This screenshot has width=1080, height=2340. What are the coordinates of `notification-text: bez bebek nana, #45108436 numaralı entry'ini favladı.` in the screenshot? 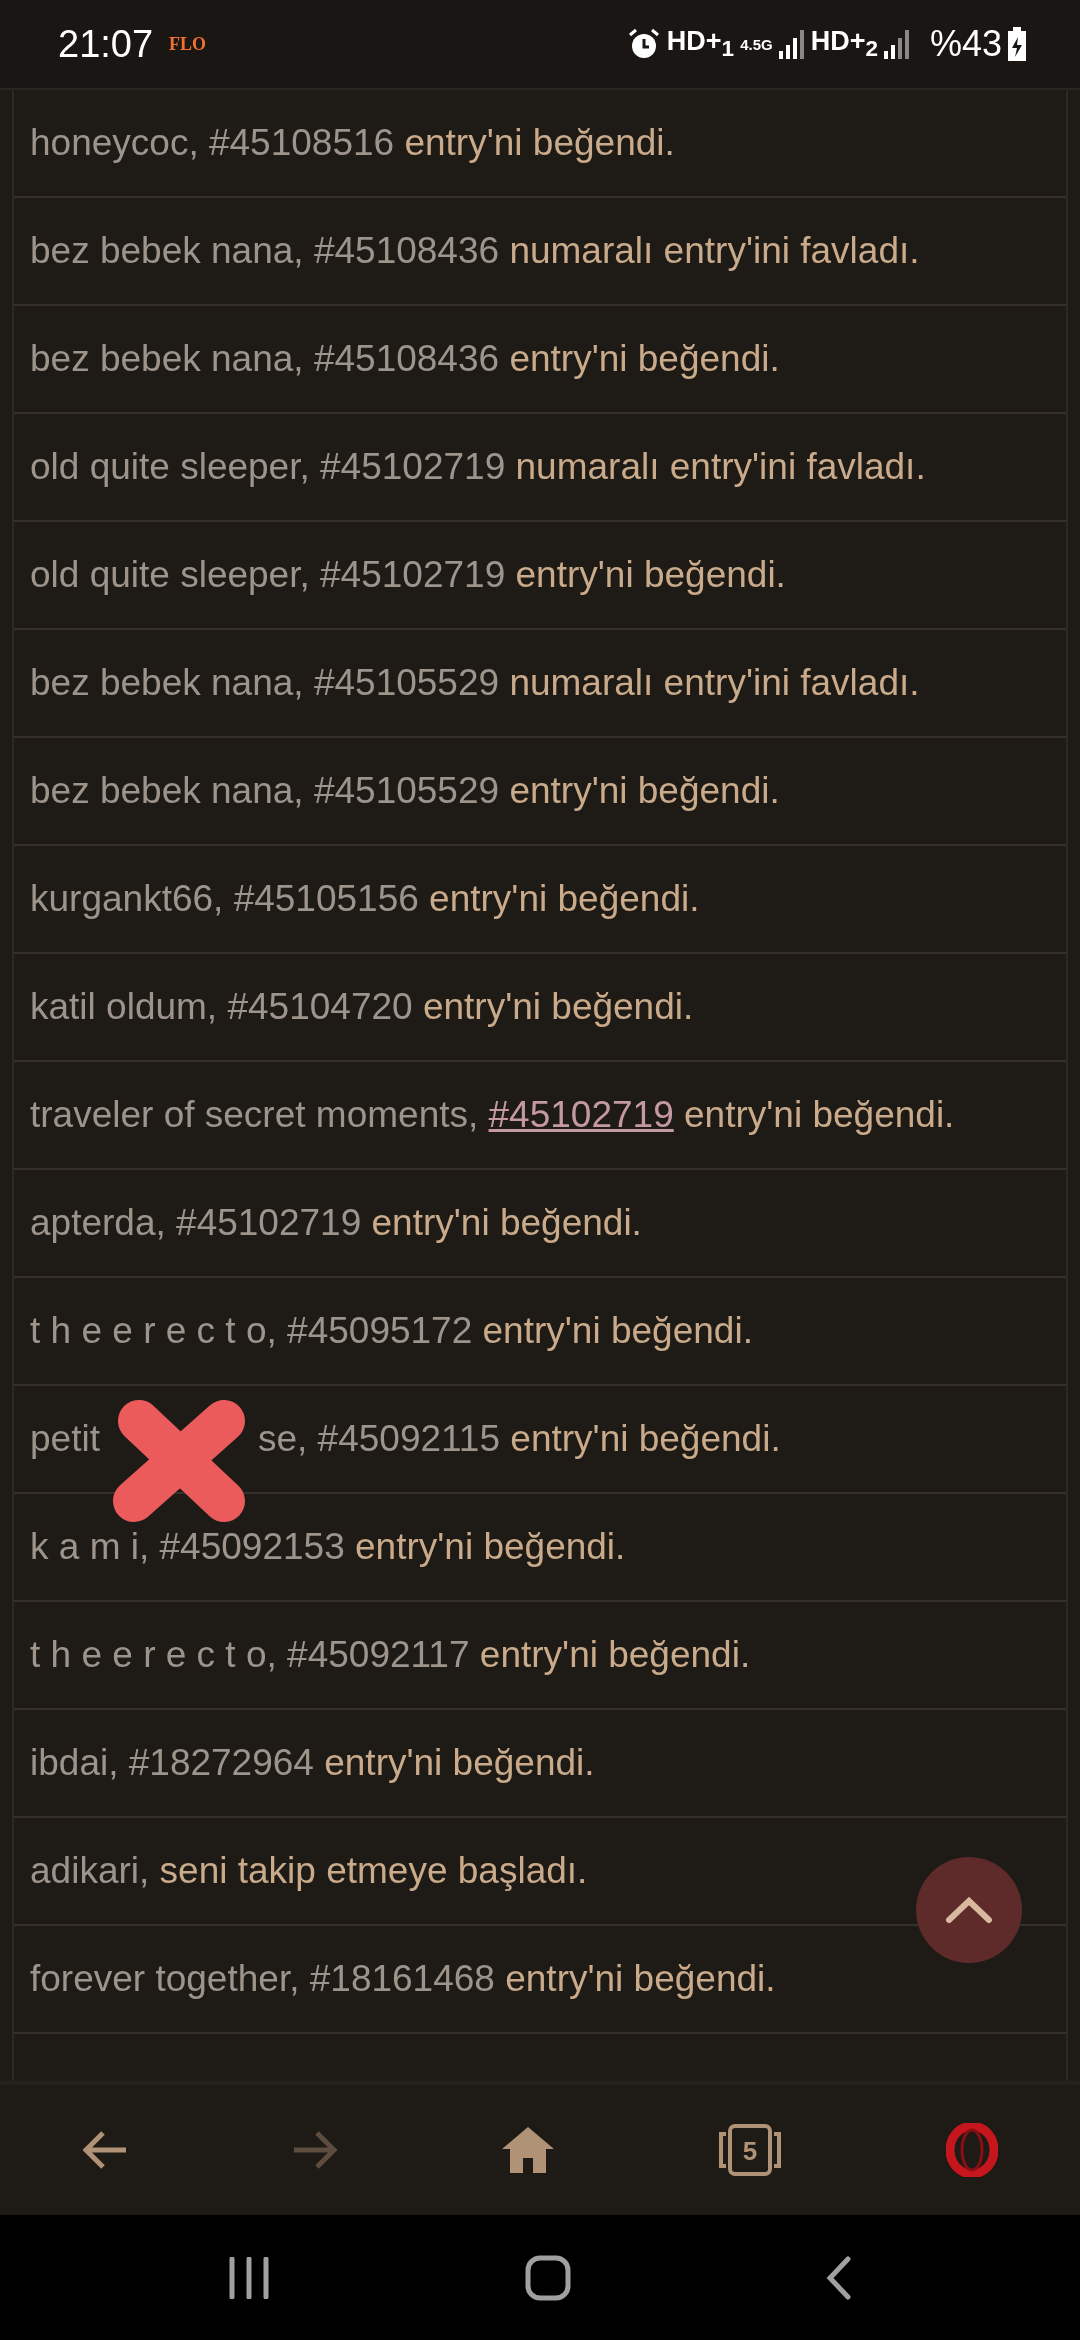 It's located at (540, 252).